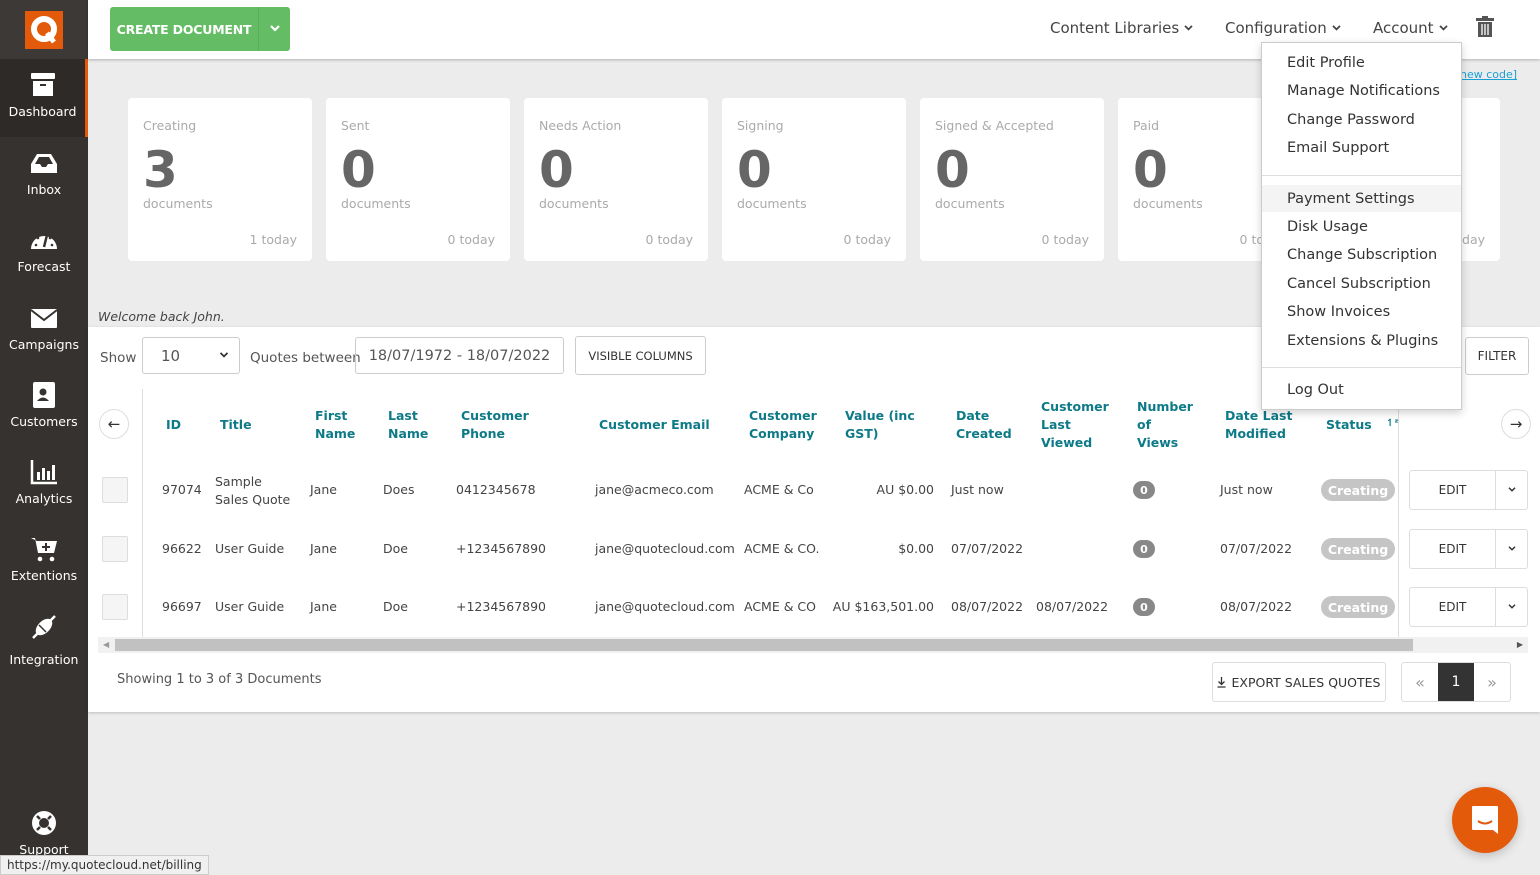 The height and width of the screenshot is (875, 1540). What do you see at coordinates (1299, 682) in the screenshot?
I see `export-sales-quotes-button: EXPORT SALES QUOTES` at bounding box center [1299, 682].